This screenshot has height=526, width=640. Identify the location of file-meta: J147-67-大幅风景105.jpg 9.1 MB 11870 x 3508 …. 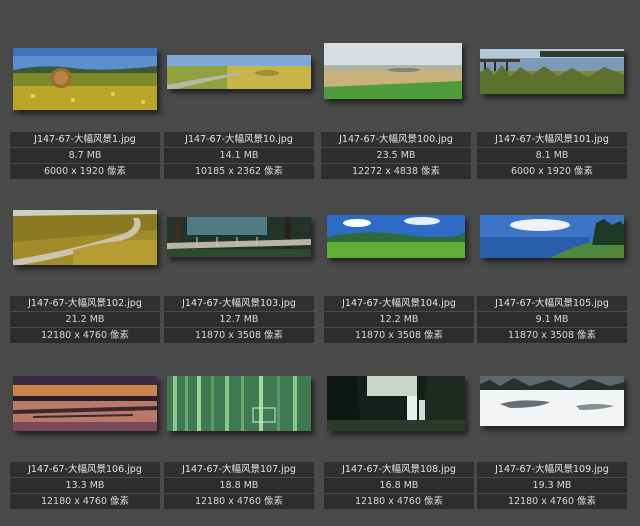
(552, 320).